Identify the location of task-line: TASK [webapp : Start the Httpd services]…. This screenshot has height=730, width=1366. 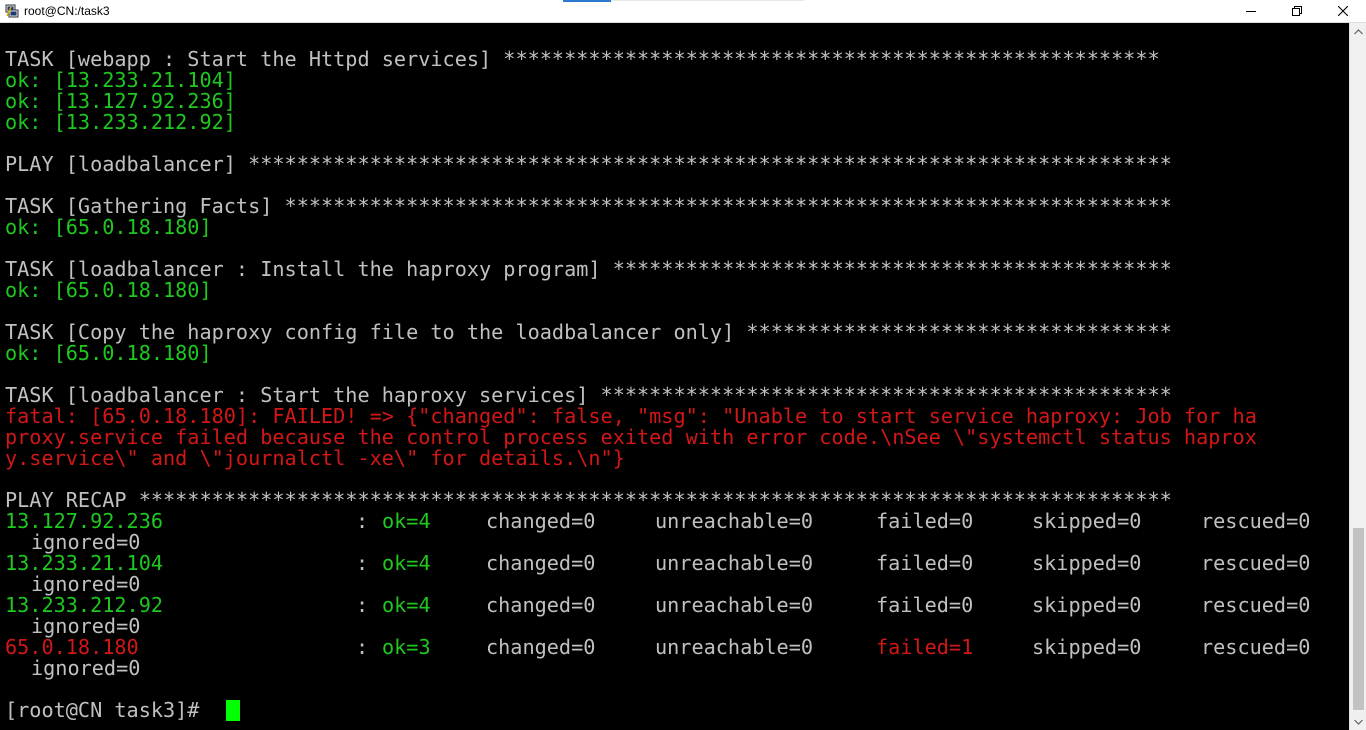
(582, 59).